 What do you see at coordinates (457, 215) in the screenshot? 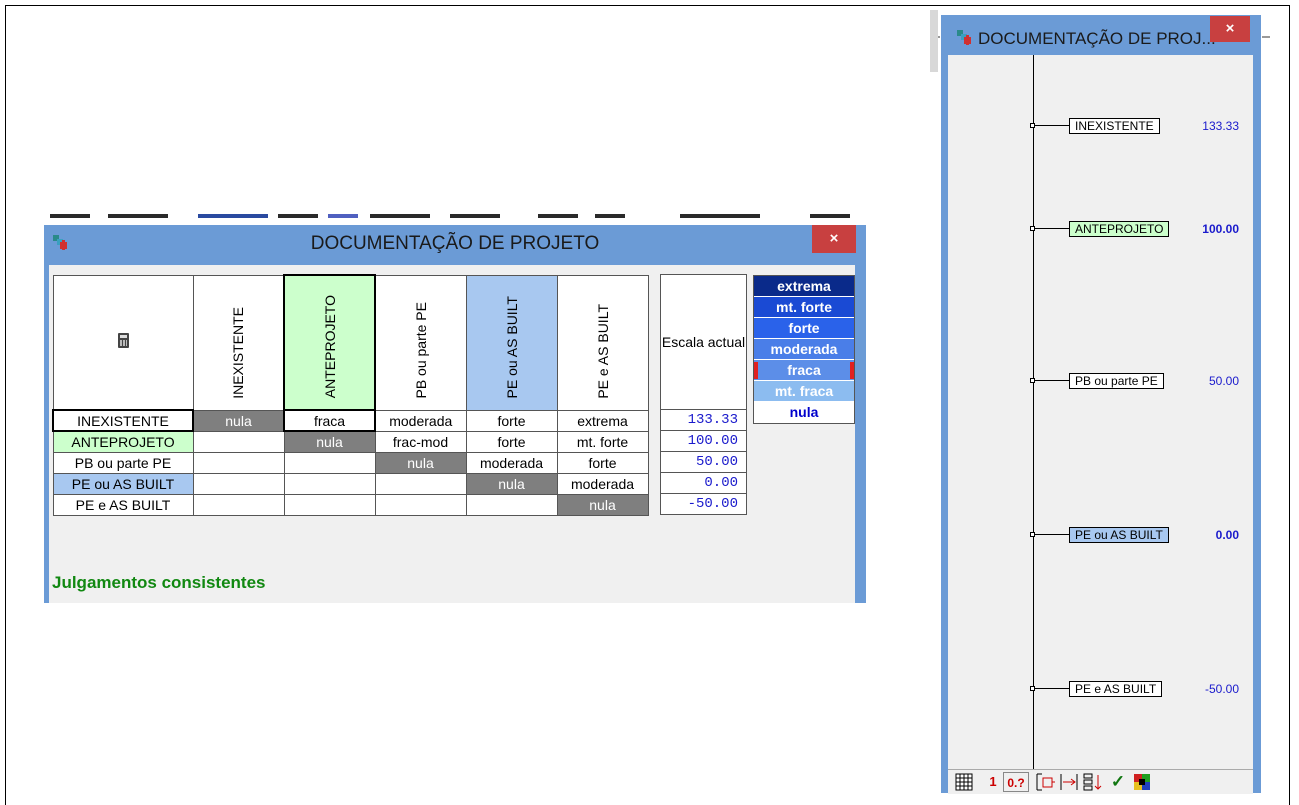
I see `background-toolbar-strip` at bounding box center [457, 215].